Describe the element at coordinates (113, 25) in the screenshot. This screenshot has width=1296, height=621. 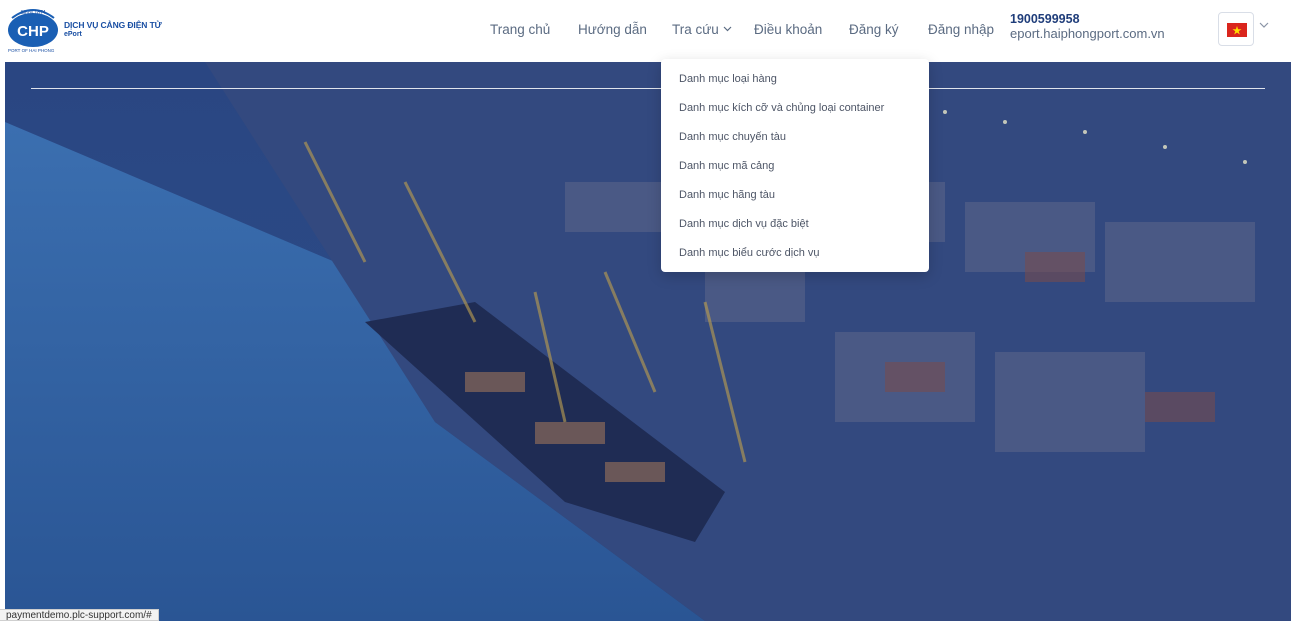
I see `logo-title: DỊCH VỤ CẢNG ĐIỆN TỬ` at that location.